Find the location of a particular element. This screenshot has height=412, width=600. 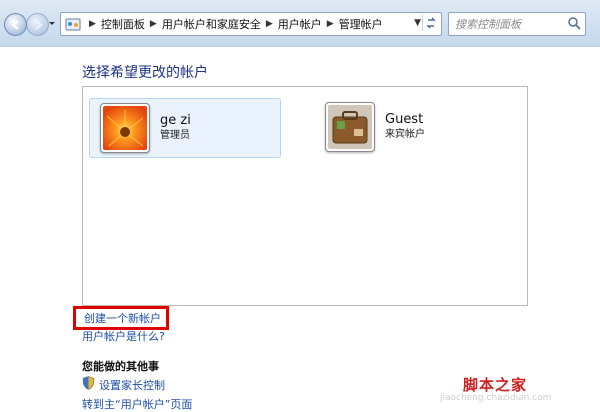

page-title: 选择希望更改的帐户 is located at coordinates (145, 73).